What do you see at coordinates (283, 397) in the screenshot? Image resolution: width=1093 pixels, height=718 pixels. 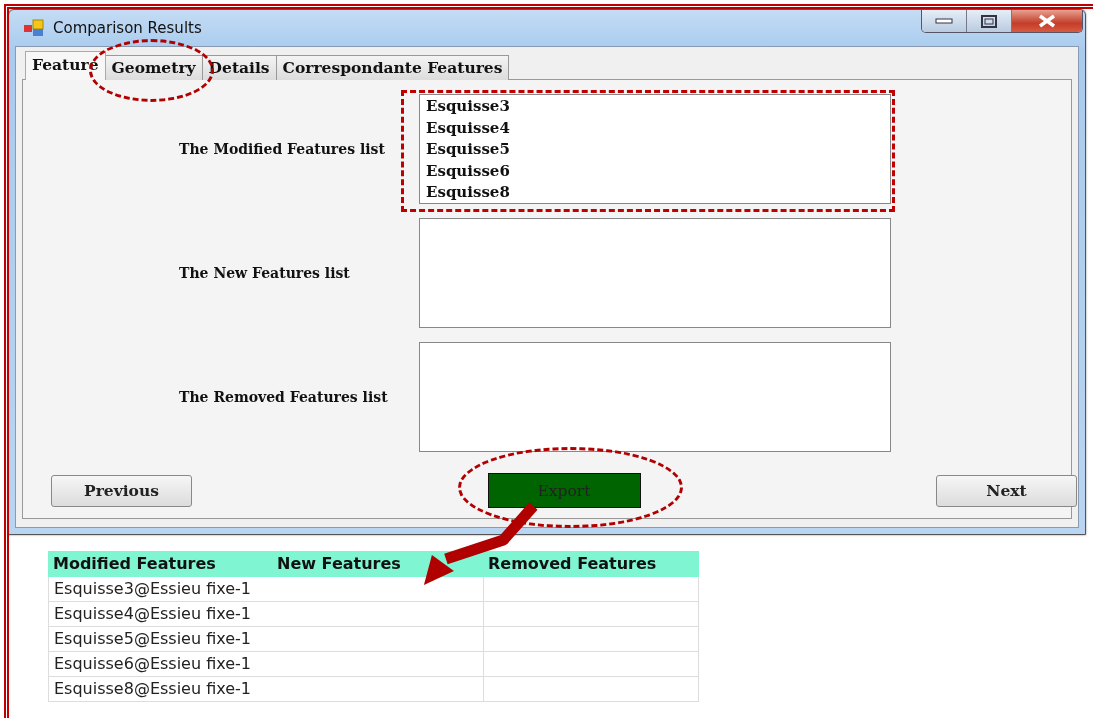 I see `list-label: The Removed Features list` at bounding box center [283, 397].